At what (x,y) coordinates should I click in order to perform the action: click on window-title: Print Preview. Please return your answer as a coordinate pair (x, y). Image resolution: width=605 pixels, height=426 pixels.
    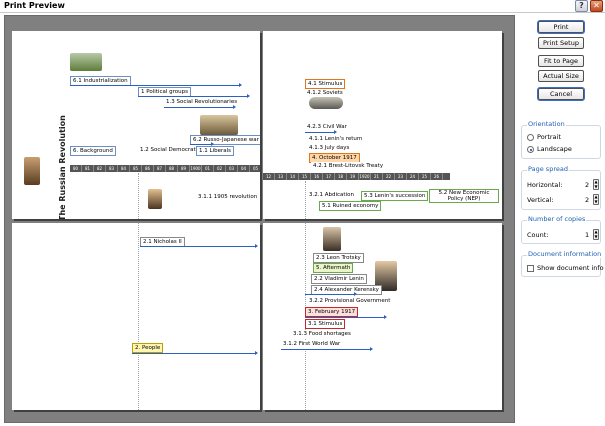
    Looking at the image, I should click on (34, 5).